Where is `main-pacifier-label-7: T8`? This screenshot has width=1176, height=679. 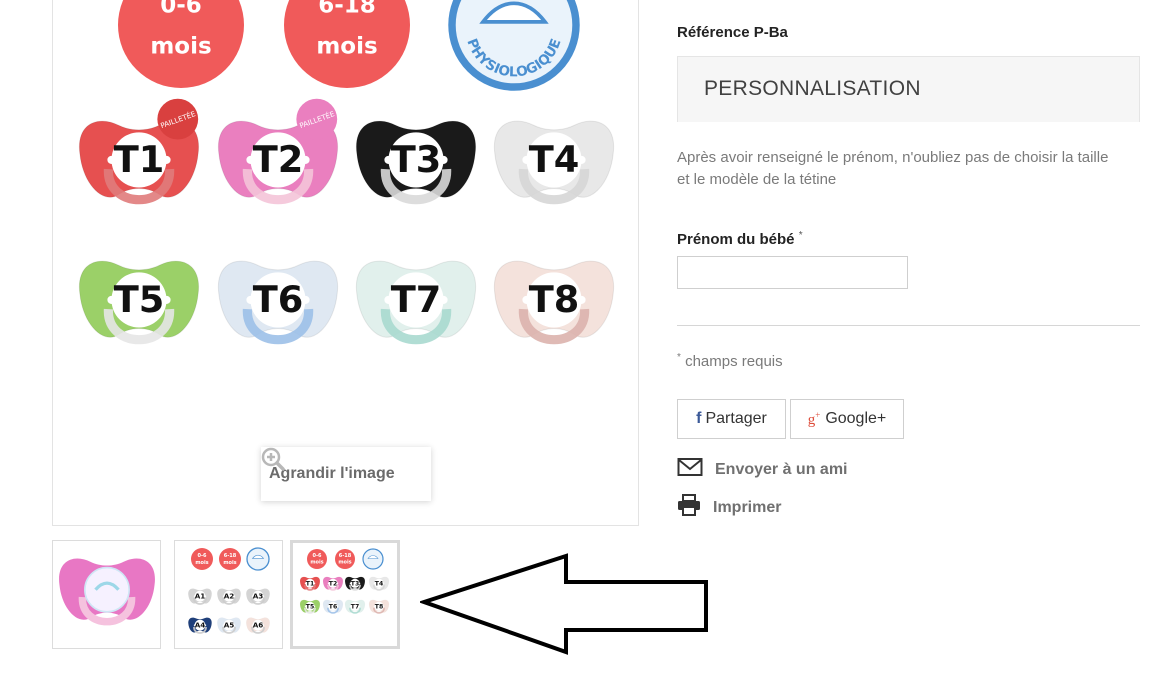
main-pacifier-label-7: T8 is located at coordinates (554, 299).